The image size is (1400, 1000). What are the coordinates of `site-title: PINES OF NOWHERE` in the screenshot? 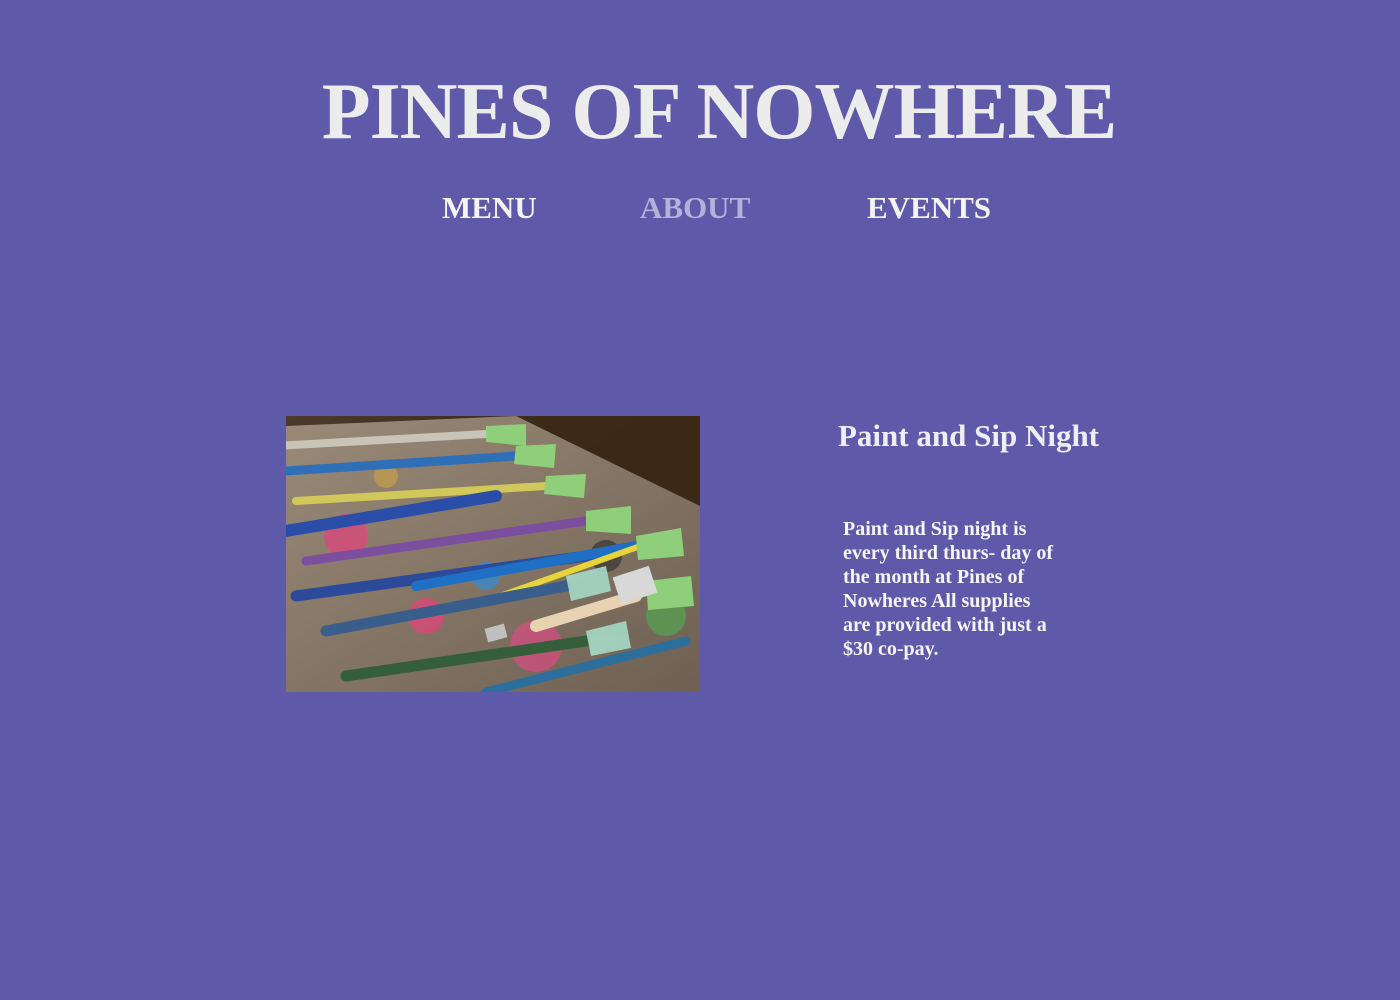 It's located at (719, 112).